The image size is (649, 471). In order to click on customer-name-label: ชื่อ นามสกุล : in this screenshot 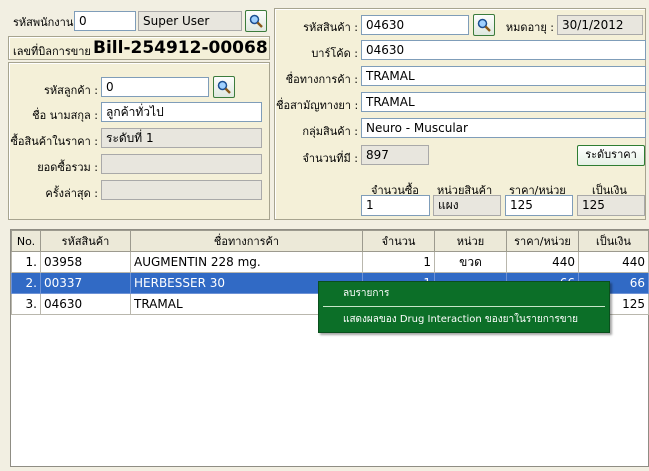, I will do `click(65, 115)`.